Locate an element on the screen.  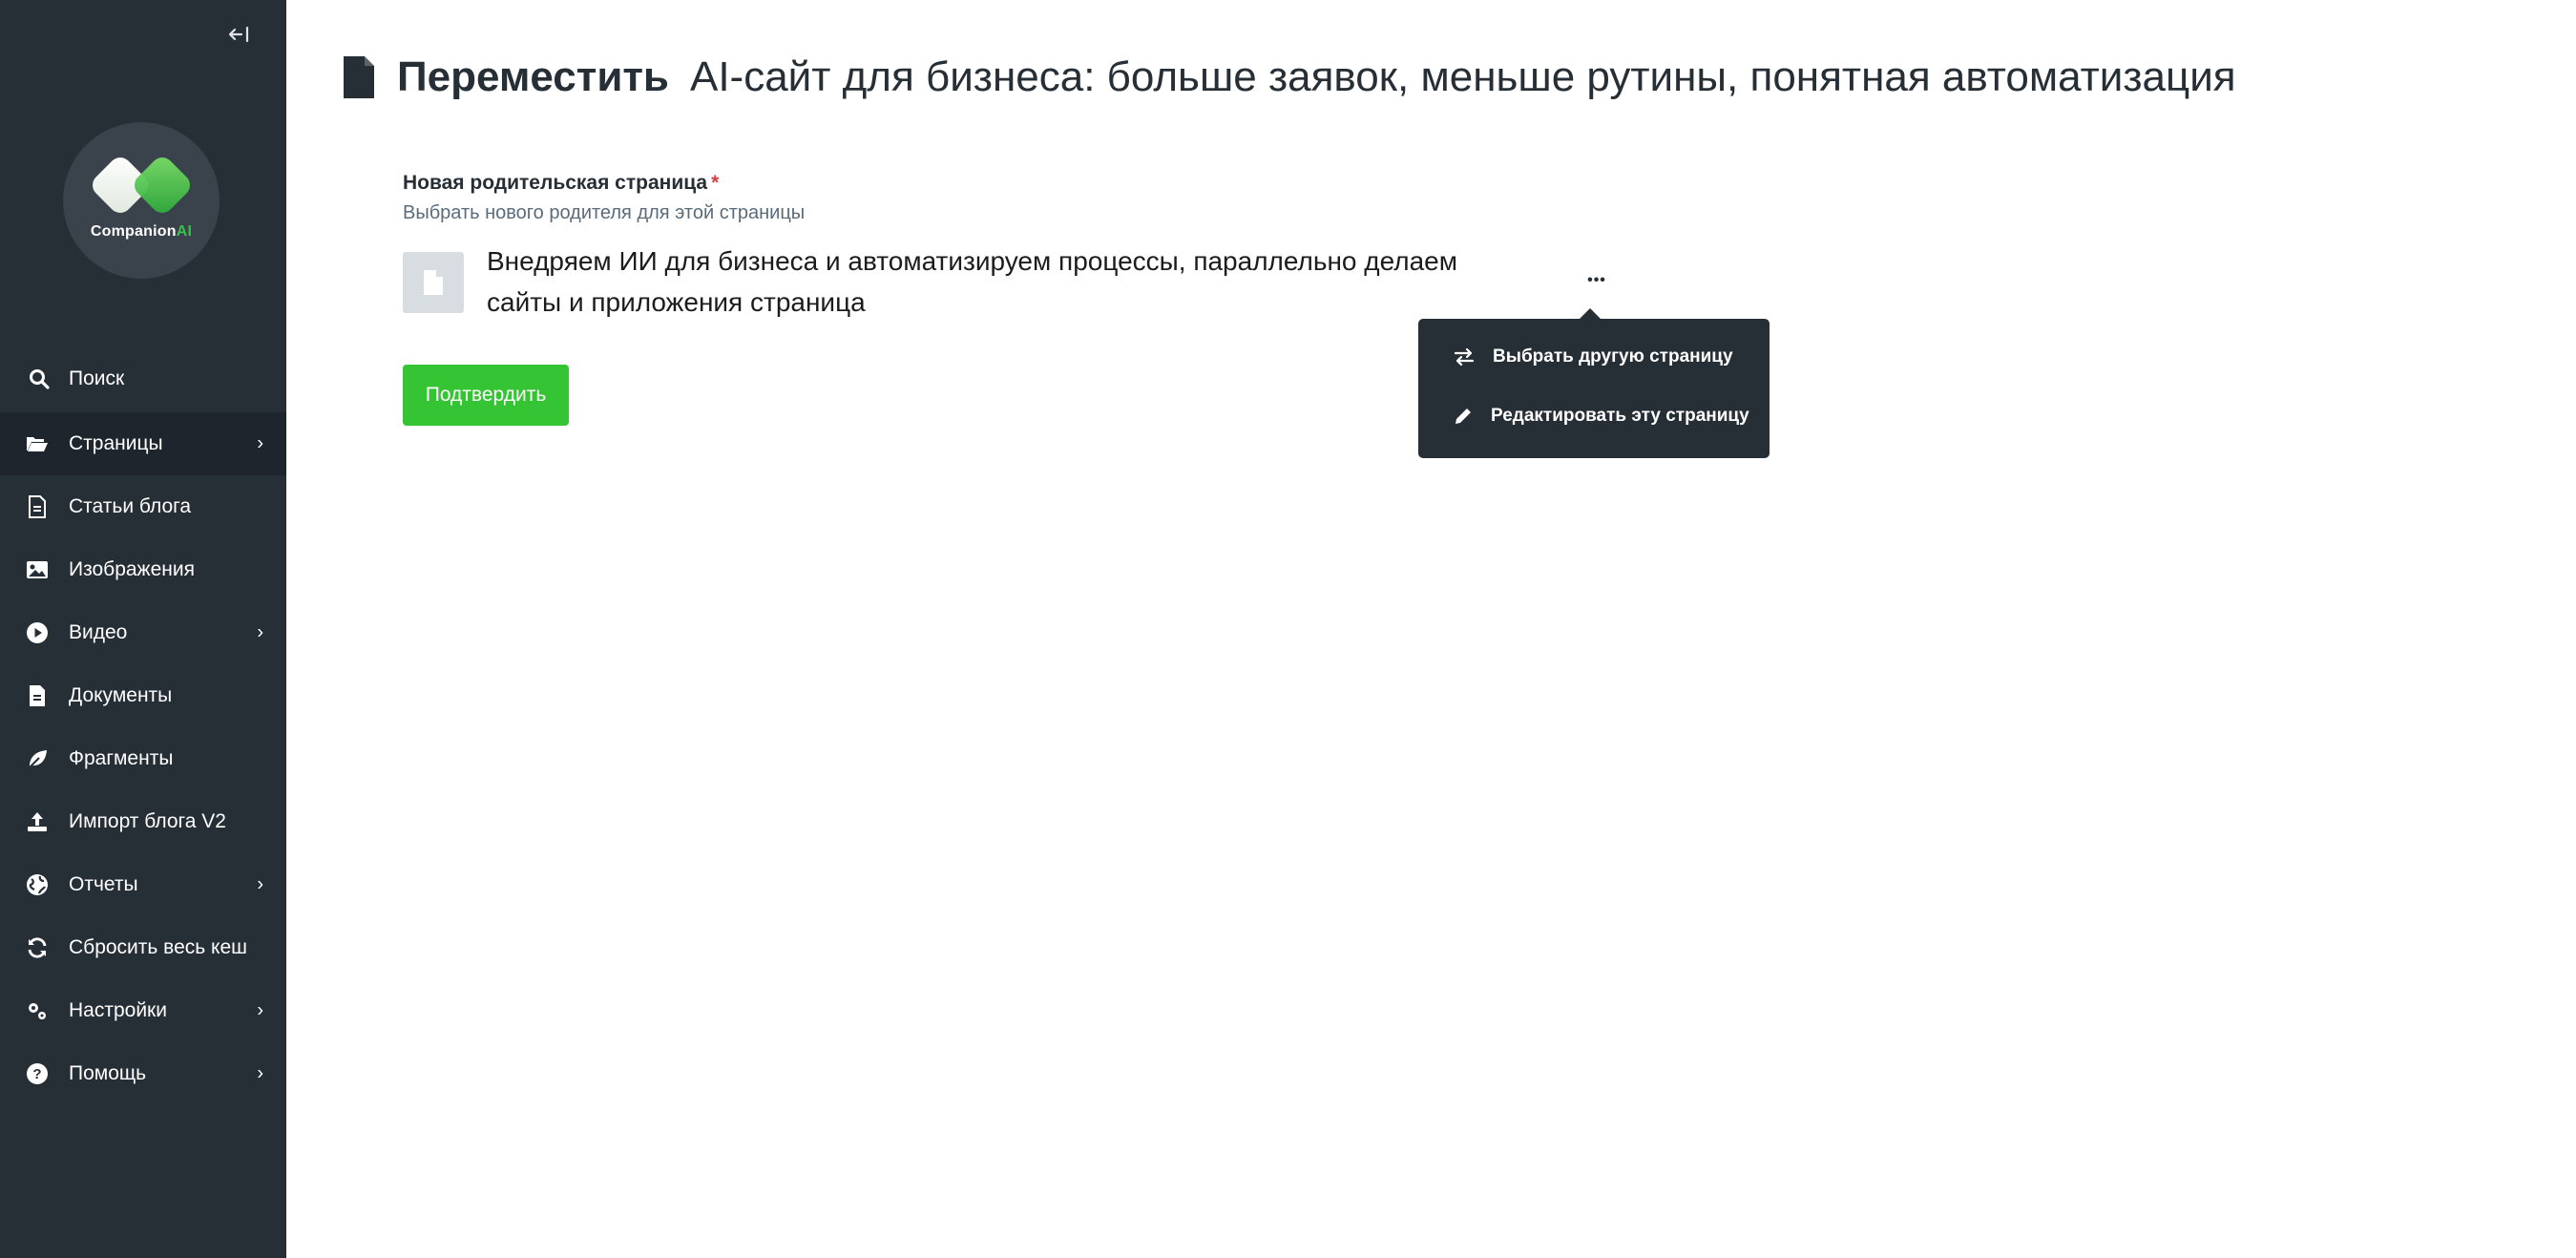
sidebar-item-documents: Документы is located at coordinates (143, 695).